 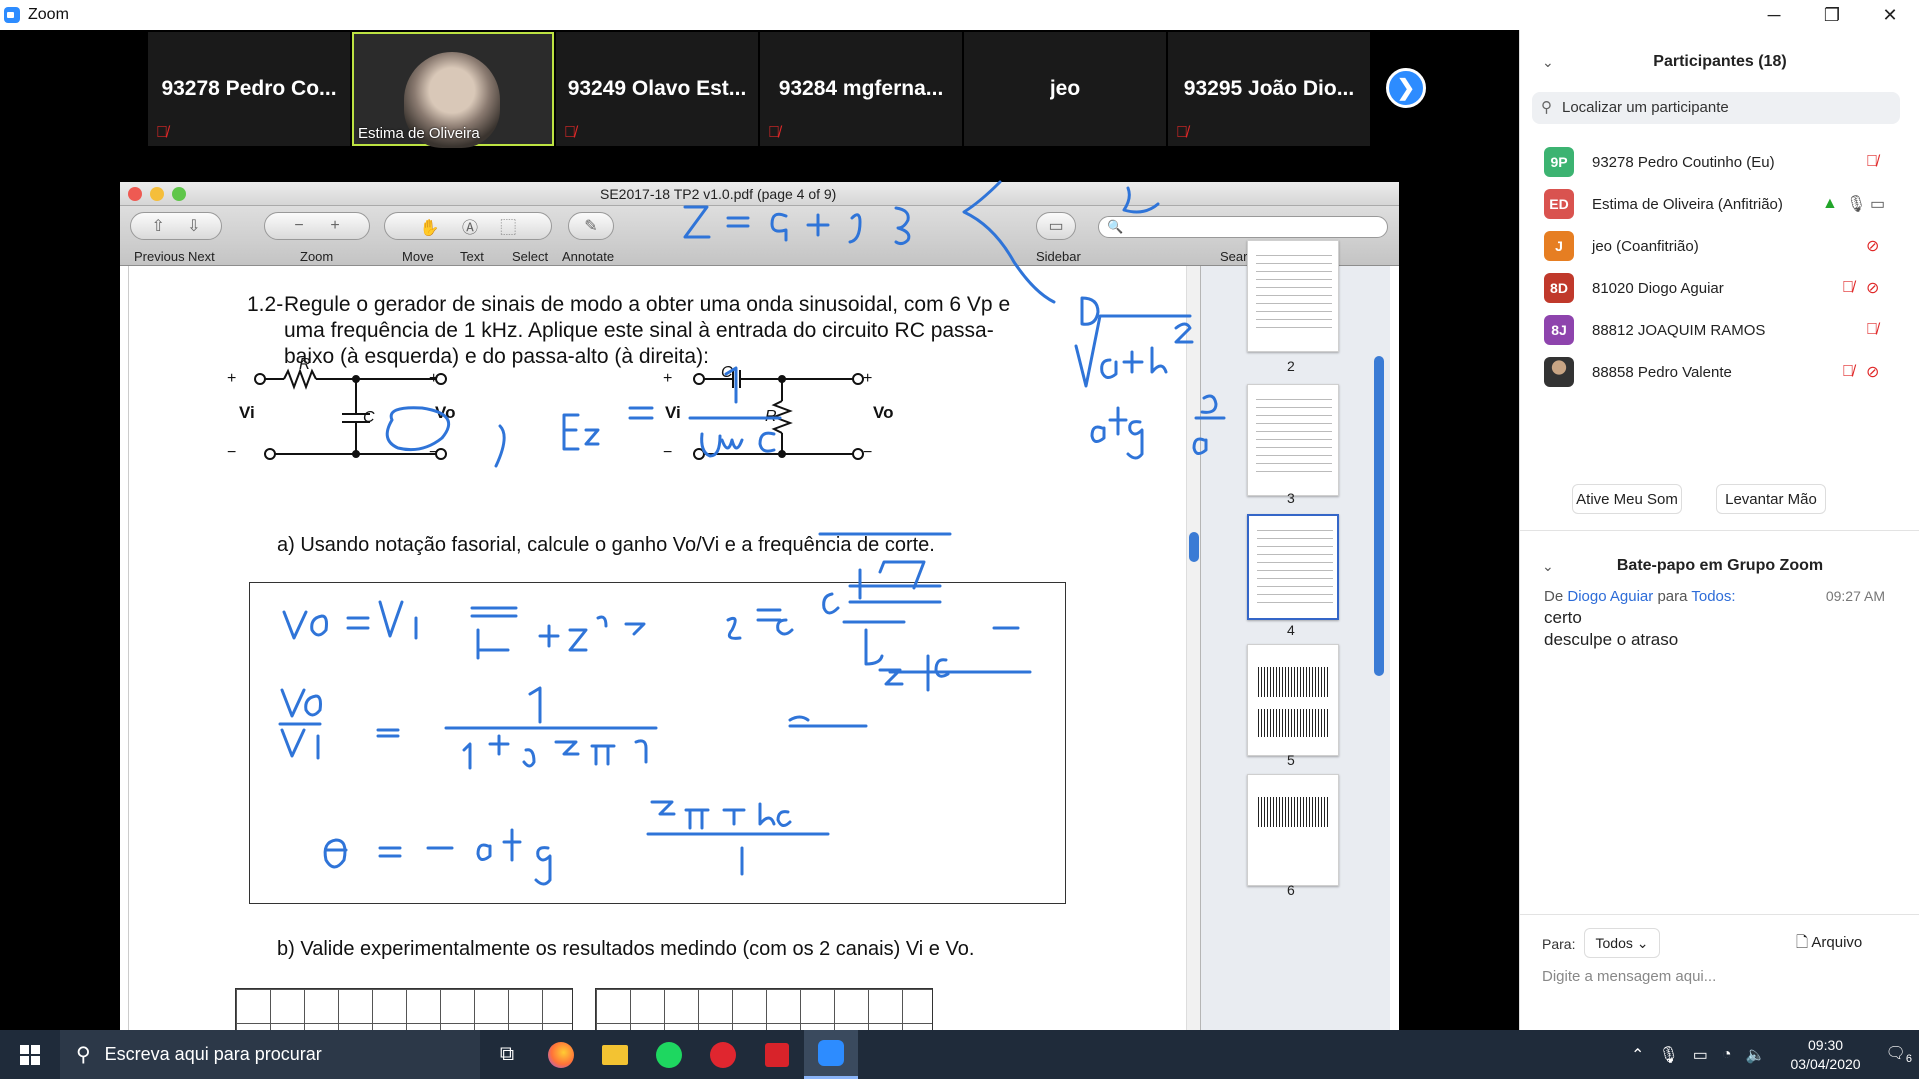 What do you see at coordinates (1243, 227) in the screenshot?
I see `search-input: 🔍` at bounding box center [1243, 227].